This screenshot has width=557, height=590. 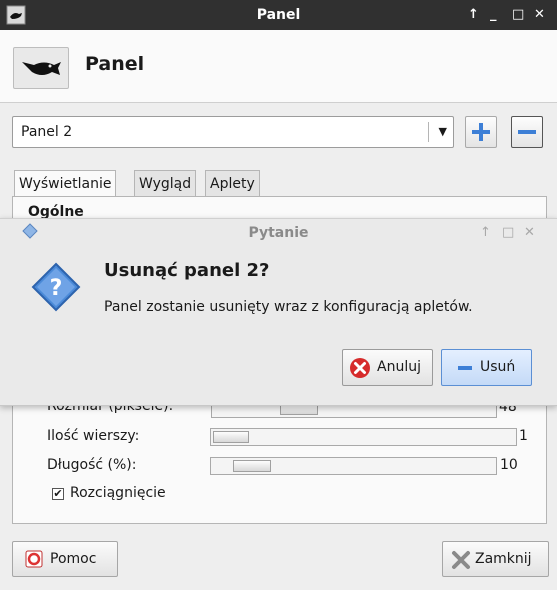 What do you see at coordinates (118, 493) in the screenshot?
I see `stretch-label: Rozciągnięcie` at bounding box center [118, 493].